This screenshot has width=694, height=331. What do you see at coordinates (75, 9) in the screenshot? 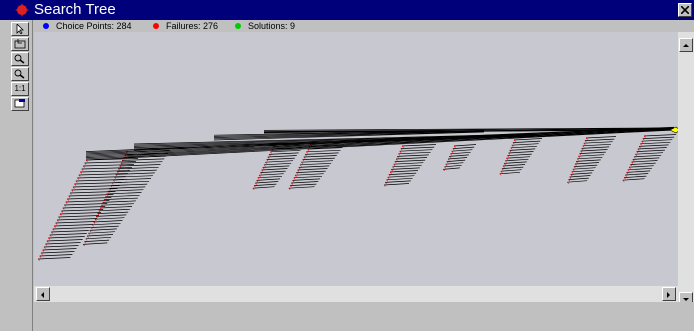
I see `window-title: Search Tree` at bounding box center [75, 9].